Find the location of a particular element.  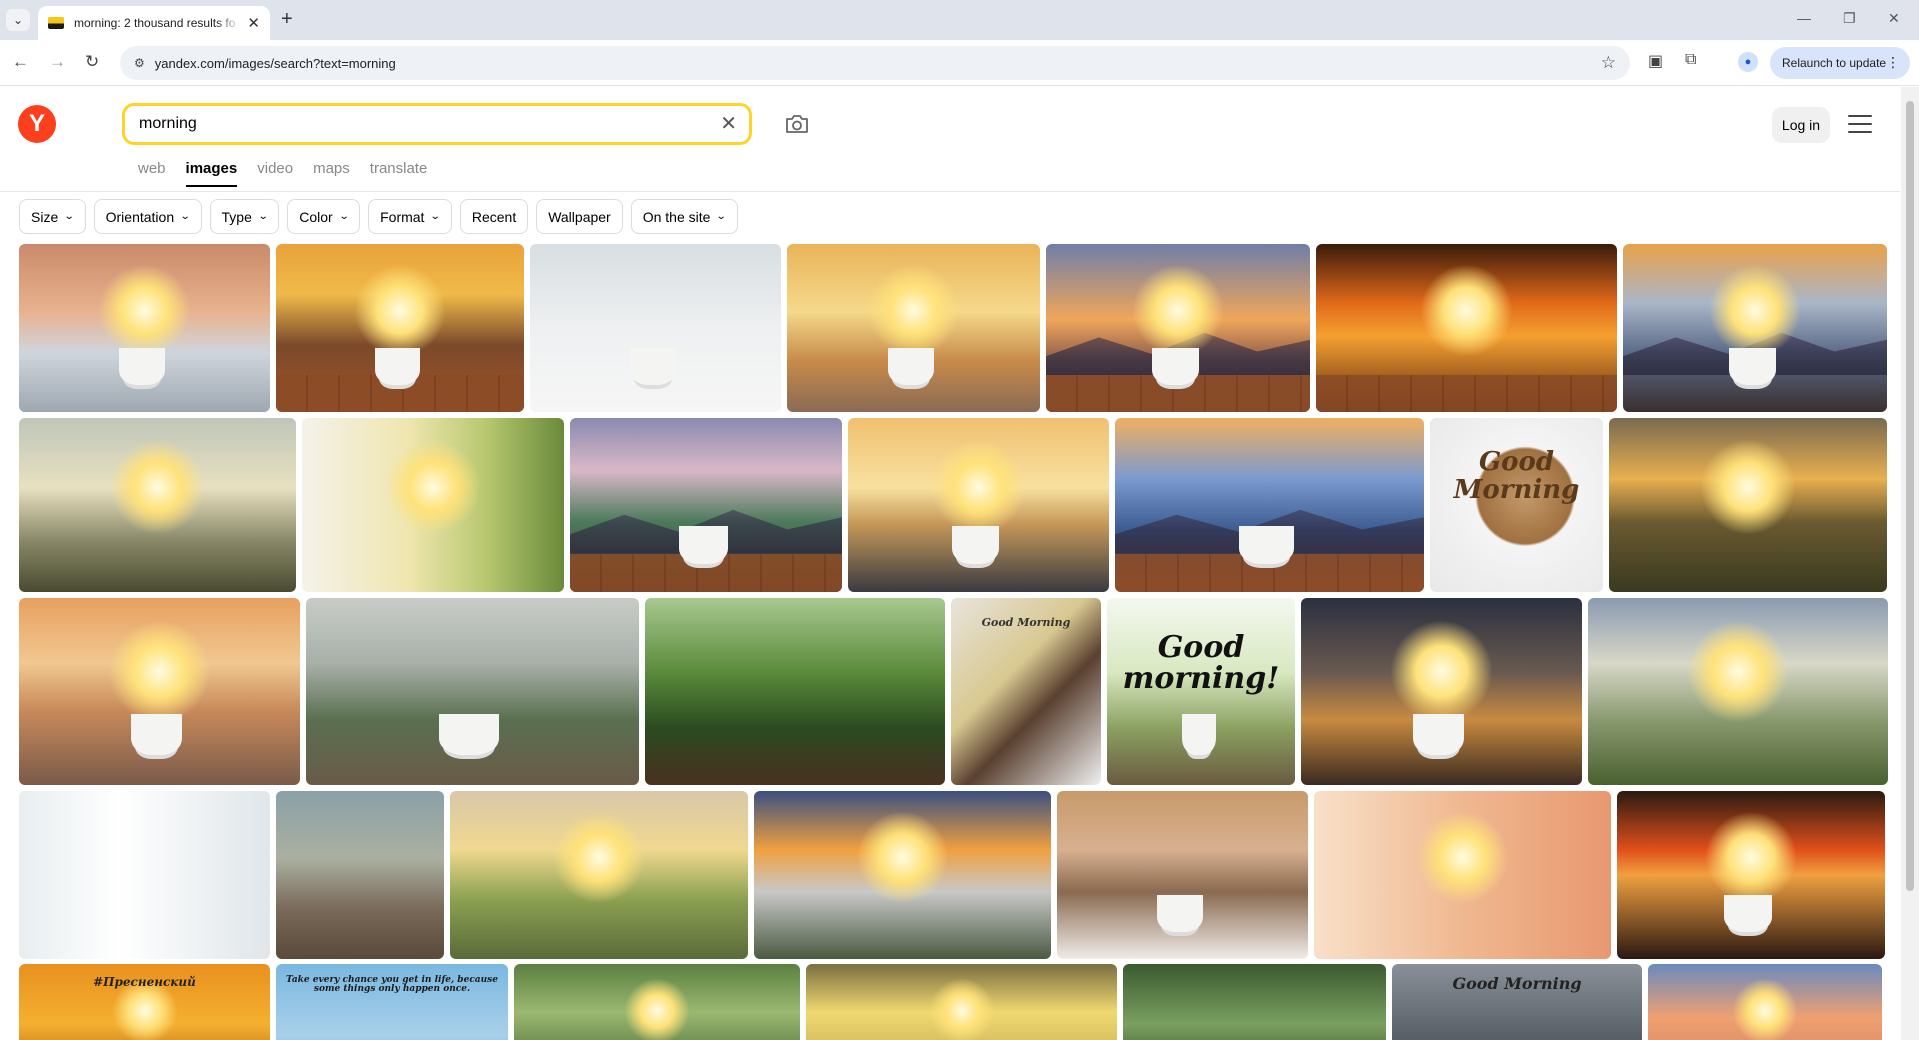

image-thumbnail-sunrise-meadow-rays is located at coordinates (1738, 691).